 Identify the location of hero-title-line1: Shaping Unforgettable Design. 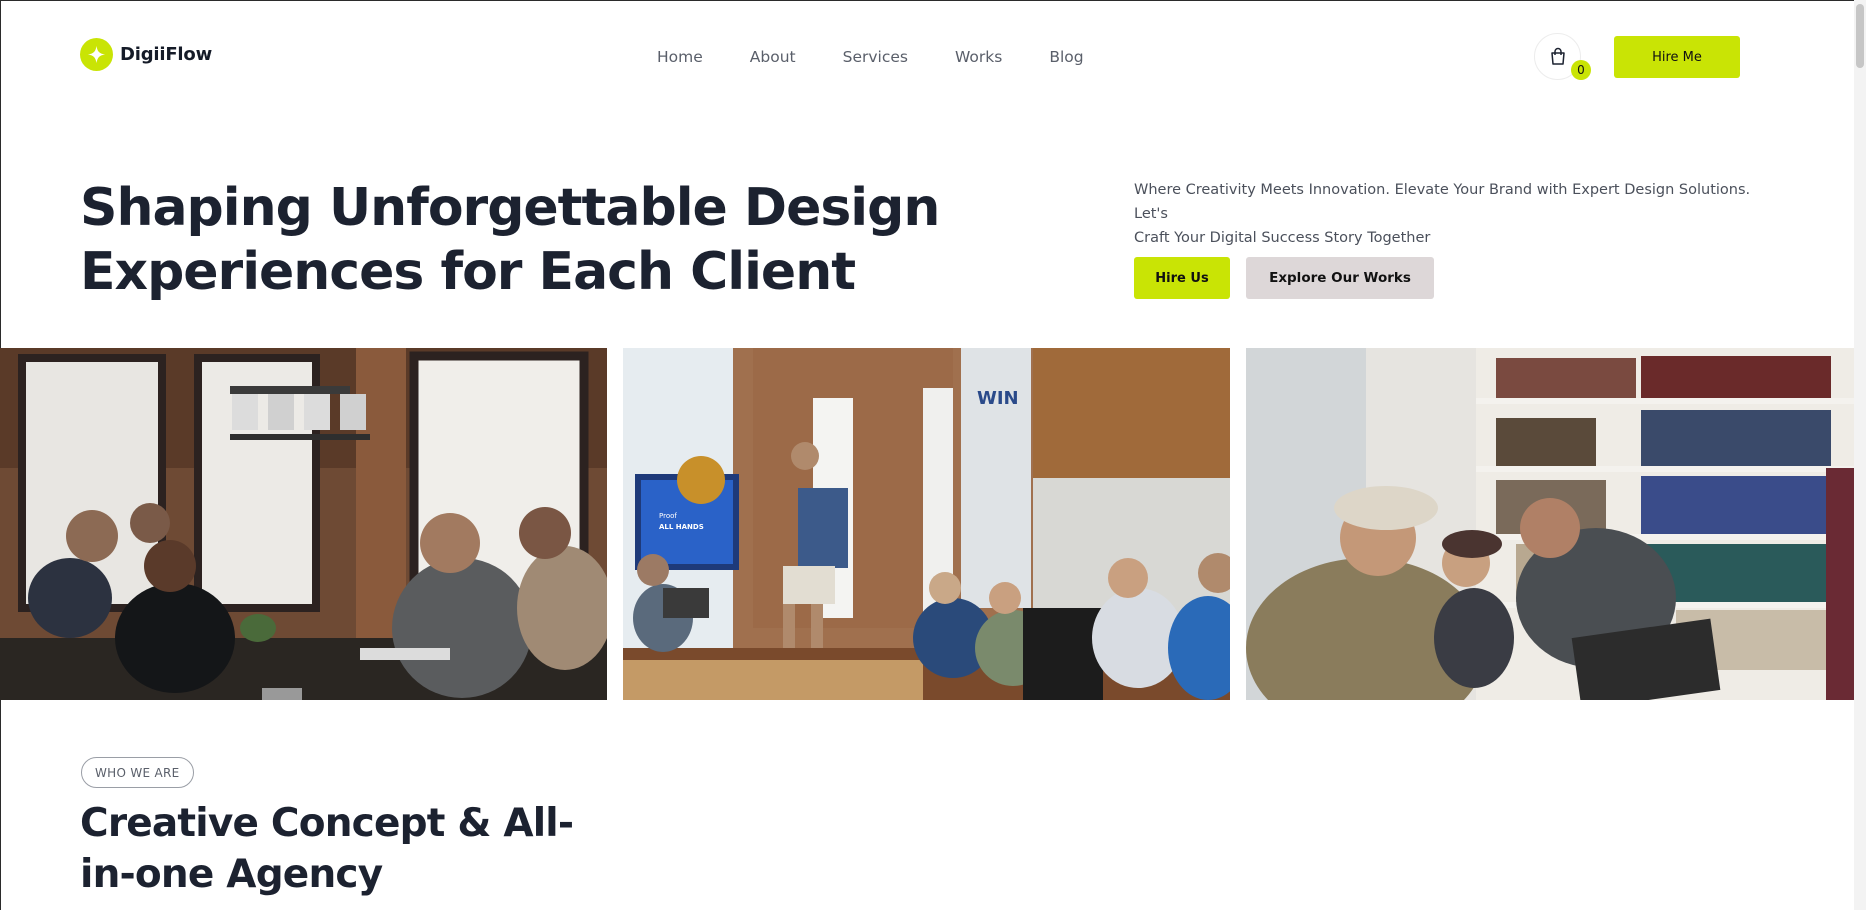
(510, 208).